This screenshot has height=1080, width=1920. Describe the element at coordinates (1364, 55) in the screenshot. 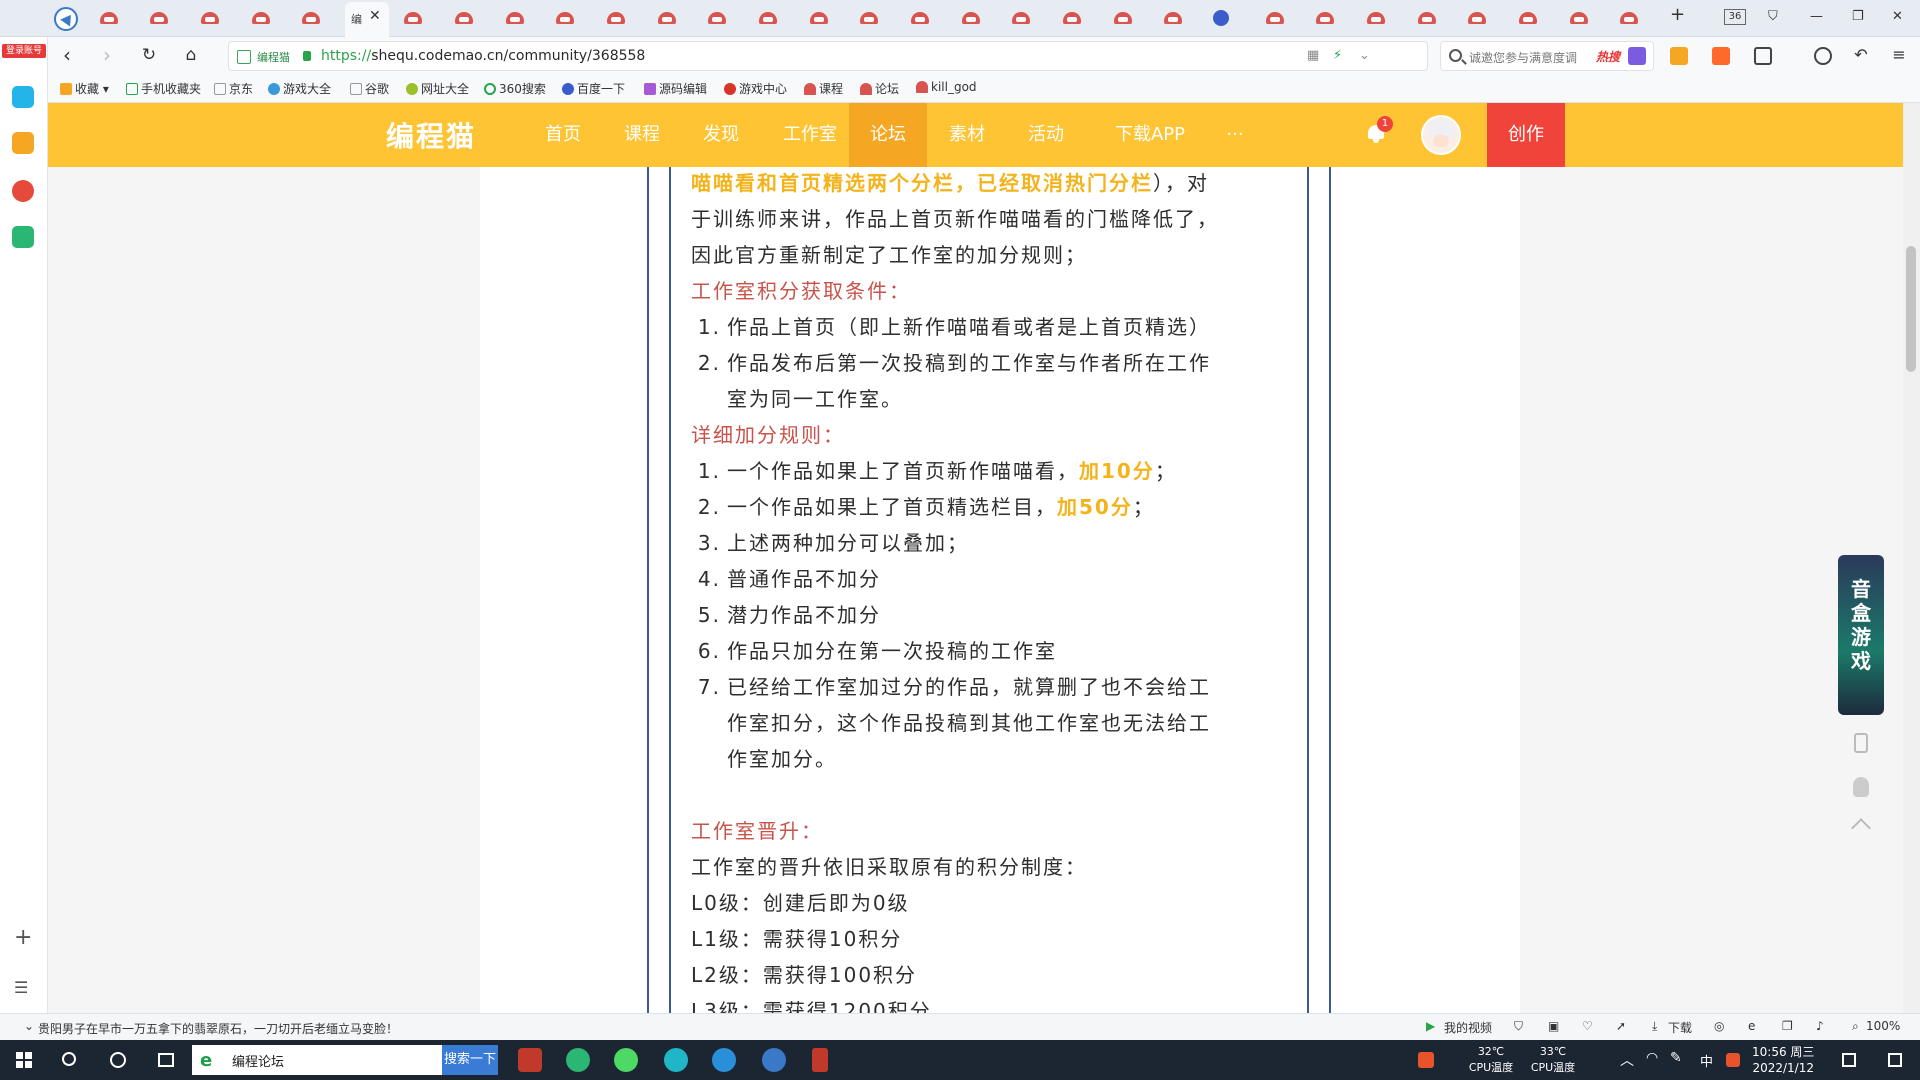

I see `chevron-down-icon: ⌄` at that location.